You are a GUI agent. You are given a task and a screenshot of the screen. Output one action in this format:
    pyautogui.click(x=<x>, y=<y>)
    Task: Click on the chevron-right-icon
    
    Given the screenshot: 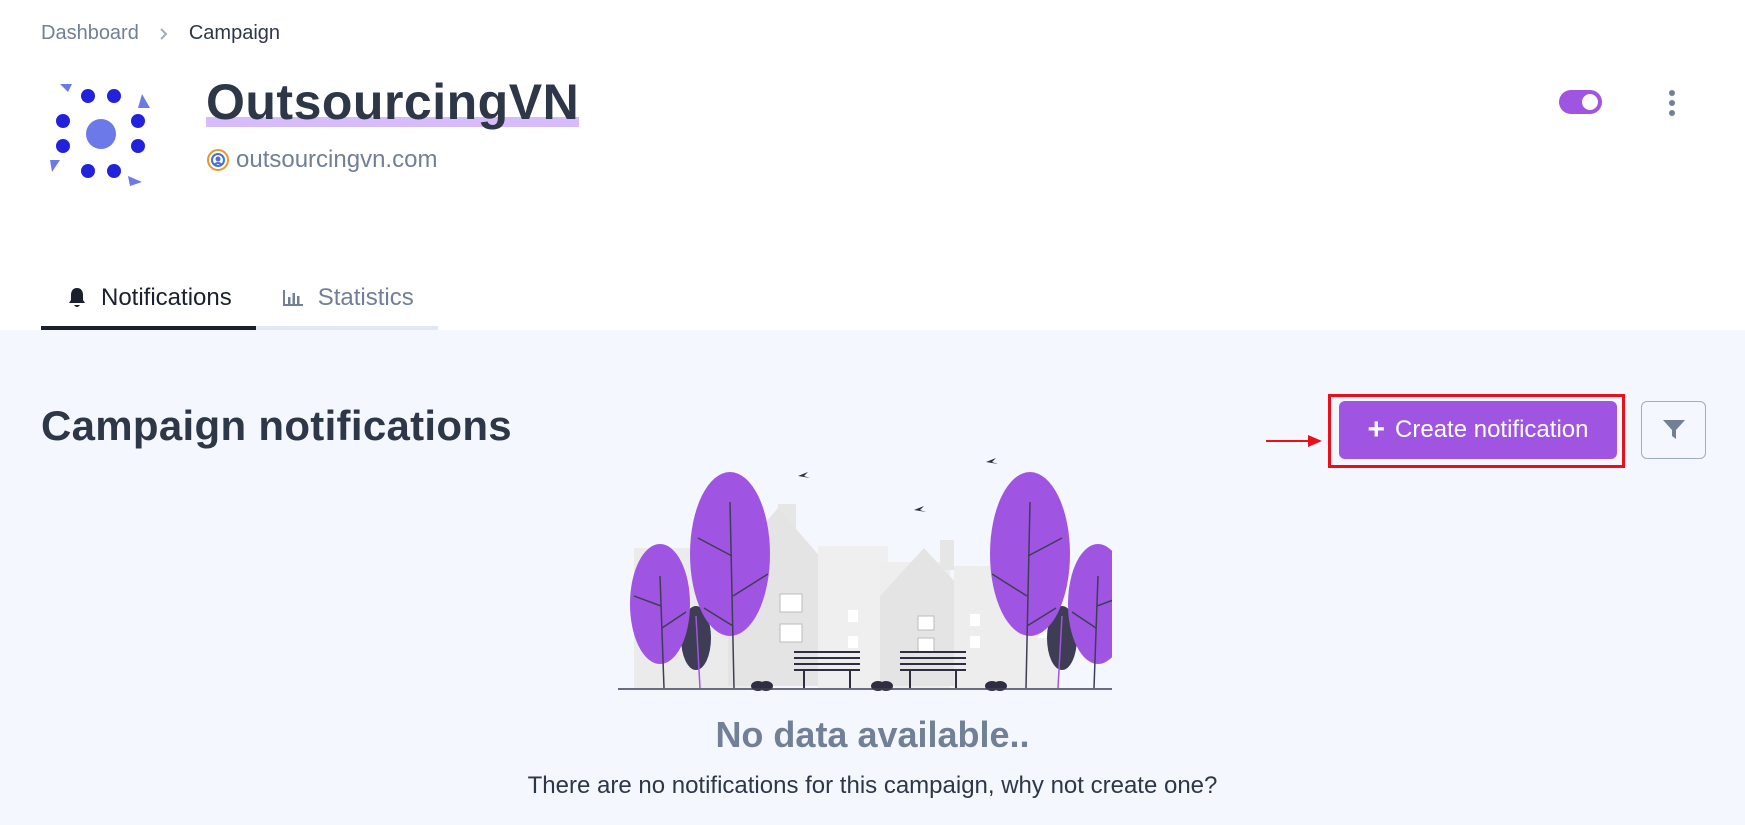 What is the action you would take?
    pyautogui.click(x=164, y=34)
    